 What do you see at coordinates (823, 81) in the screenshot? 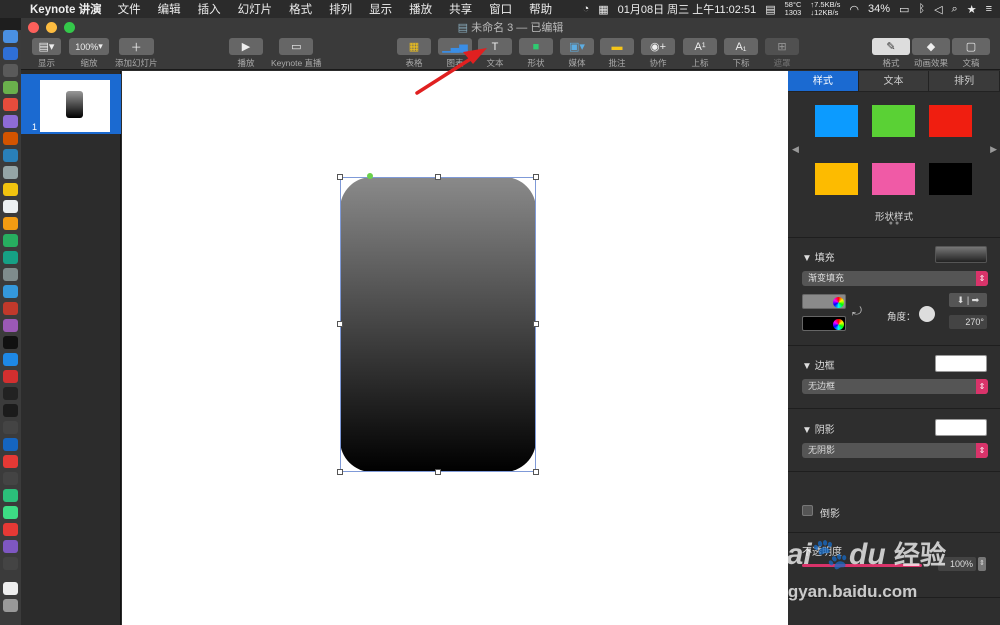
I see `tab-style: 样式` at bounding box center [823, 81].